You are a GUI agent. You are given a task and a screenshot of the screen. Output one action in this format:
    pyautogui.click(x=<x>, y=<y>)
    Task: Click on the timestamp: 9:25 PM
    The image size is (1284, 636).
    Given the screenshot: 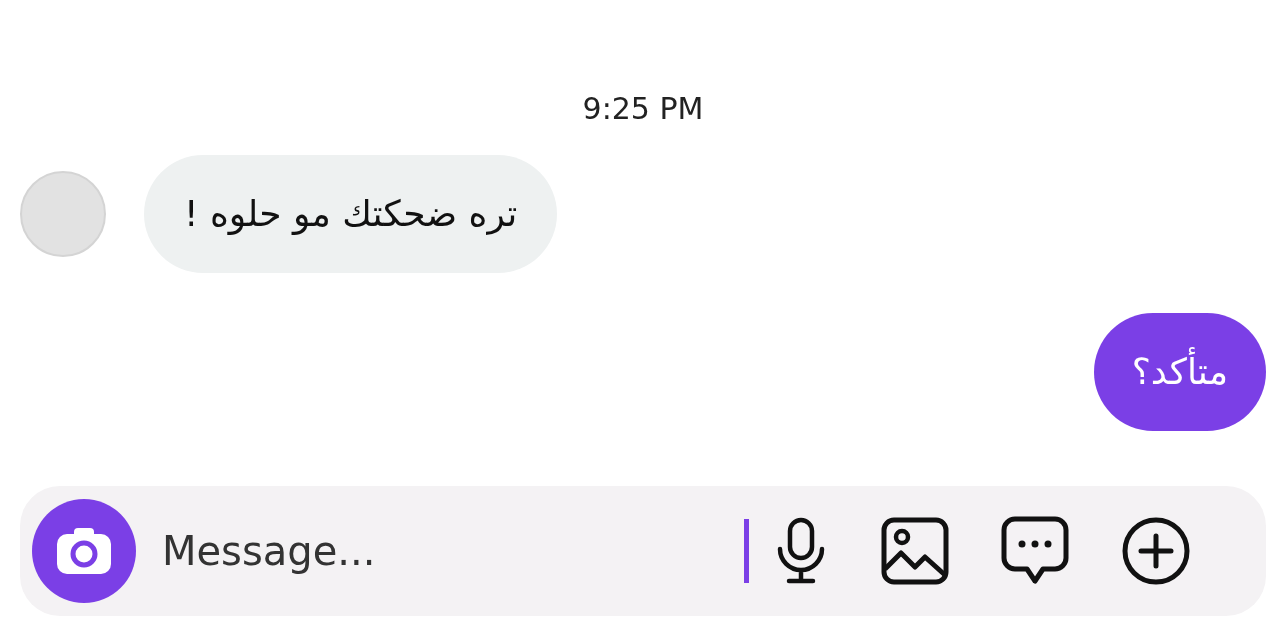 What is the action you would take?
    pyautogui.click(x=643, y=108)
    